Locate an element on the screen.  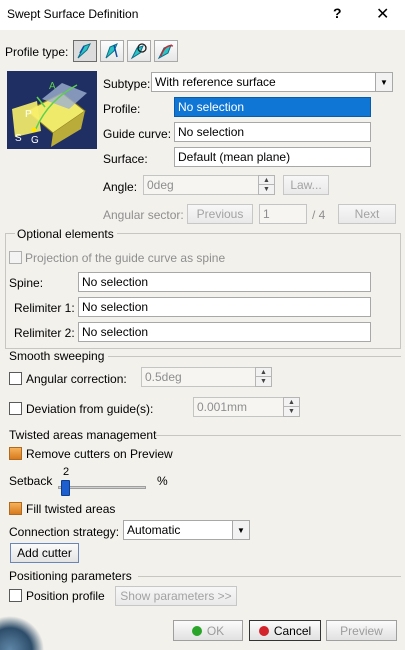
angular-correction-field: 0.5deg is located at coordinates (198, 377).